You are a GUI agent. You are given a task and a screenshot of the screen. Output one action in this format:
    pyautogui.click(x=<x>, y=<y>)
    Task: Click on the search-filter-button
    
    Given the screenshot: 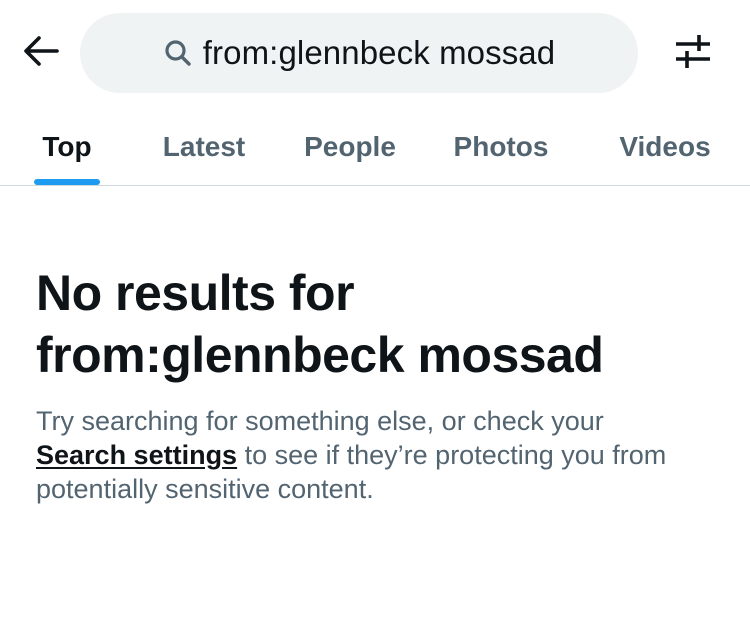 What is the action you would take?
    pyautogui.click(x=693, y=53)
    